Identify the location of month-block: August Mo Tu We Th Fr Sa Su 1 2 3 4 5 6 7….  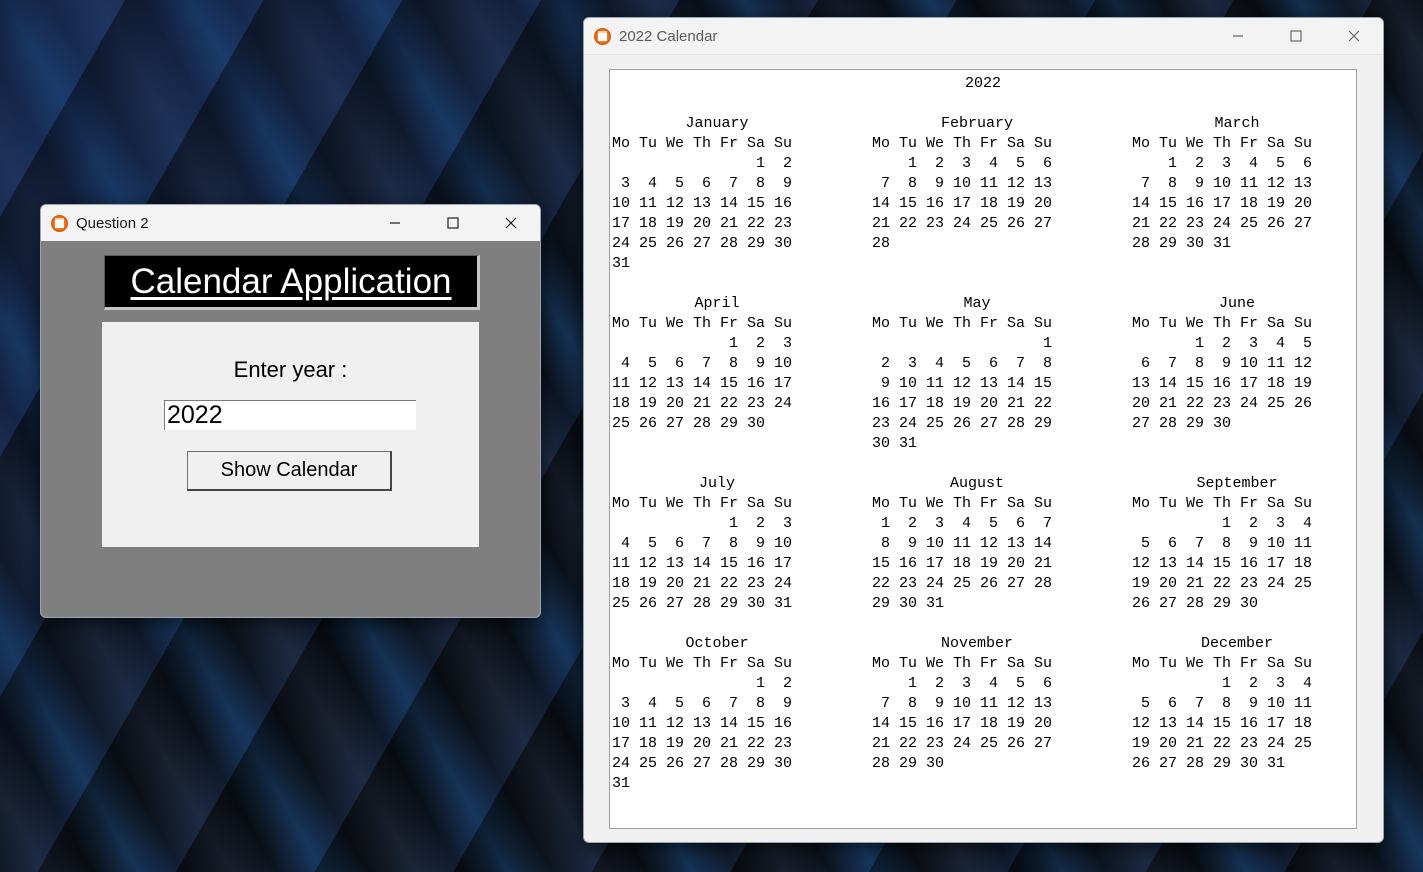
(977, 544).